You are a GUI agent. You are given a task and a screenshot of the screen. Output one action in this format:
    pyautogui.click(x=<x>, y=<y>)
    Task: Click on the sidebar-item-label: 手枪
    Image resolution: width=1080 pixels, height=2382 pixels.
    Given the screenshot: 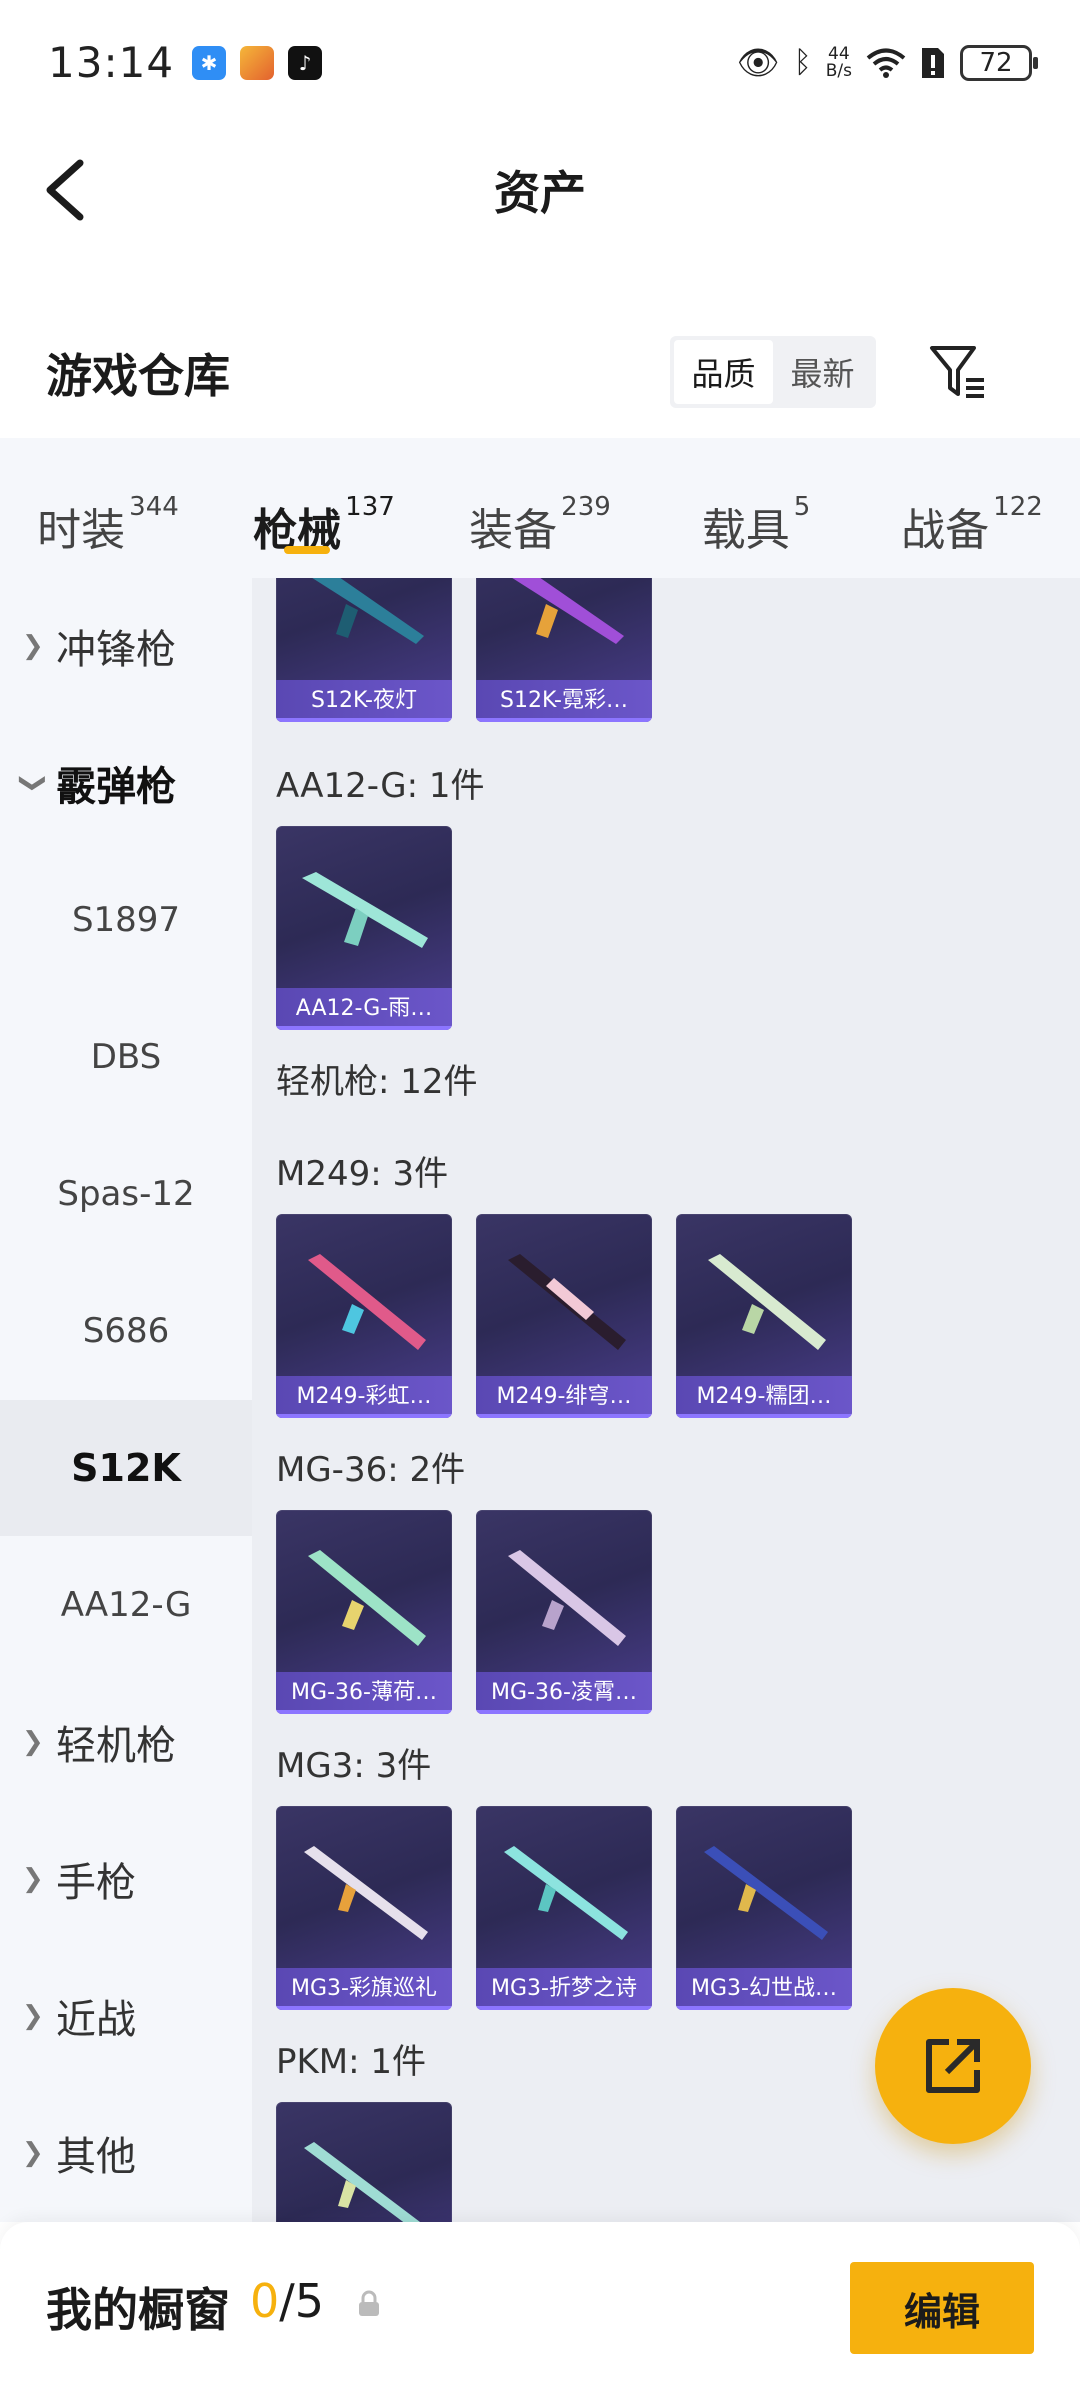 What is the action you would take?
    pyautogui.click(x=96, y=1883)
    